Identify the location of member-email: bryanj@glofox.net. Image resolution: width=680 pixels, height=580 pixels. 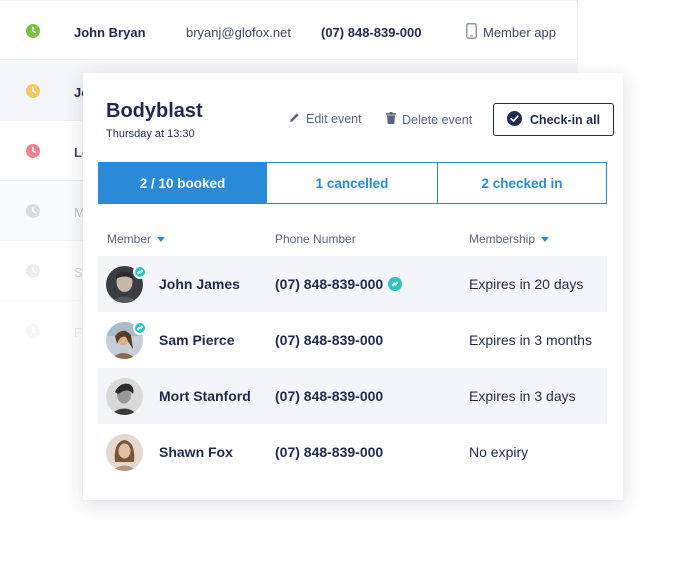
(238, 32).